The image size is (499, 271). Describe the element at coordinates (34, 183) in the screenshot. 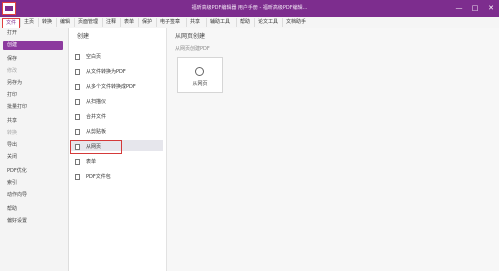

I see `sidebar-item-index: 索引` at that location.